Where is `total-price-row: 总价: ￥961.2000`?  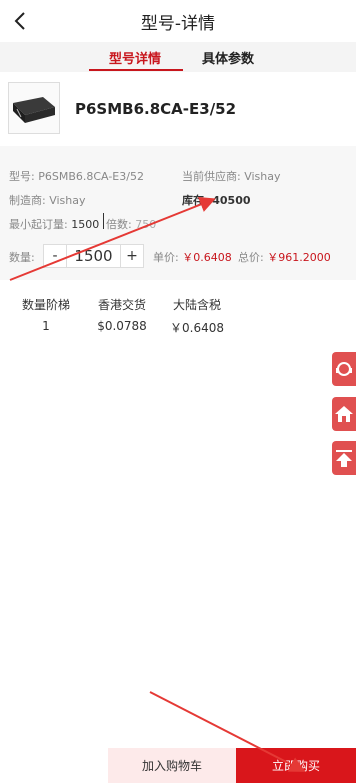 total-price-row: 总价: ￥961.2000 is located at coordinates (284, 257).